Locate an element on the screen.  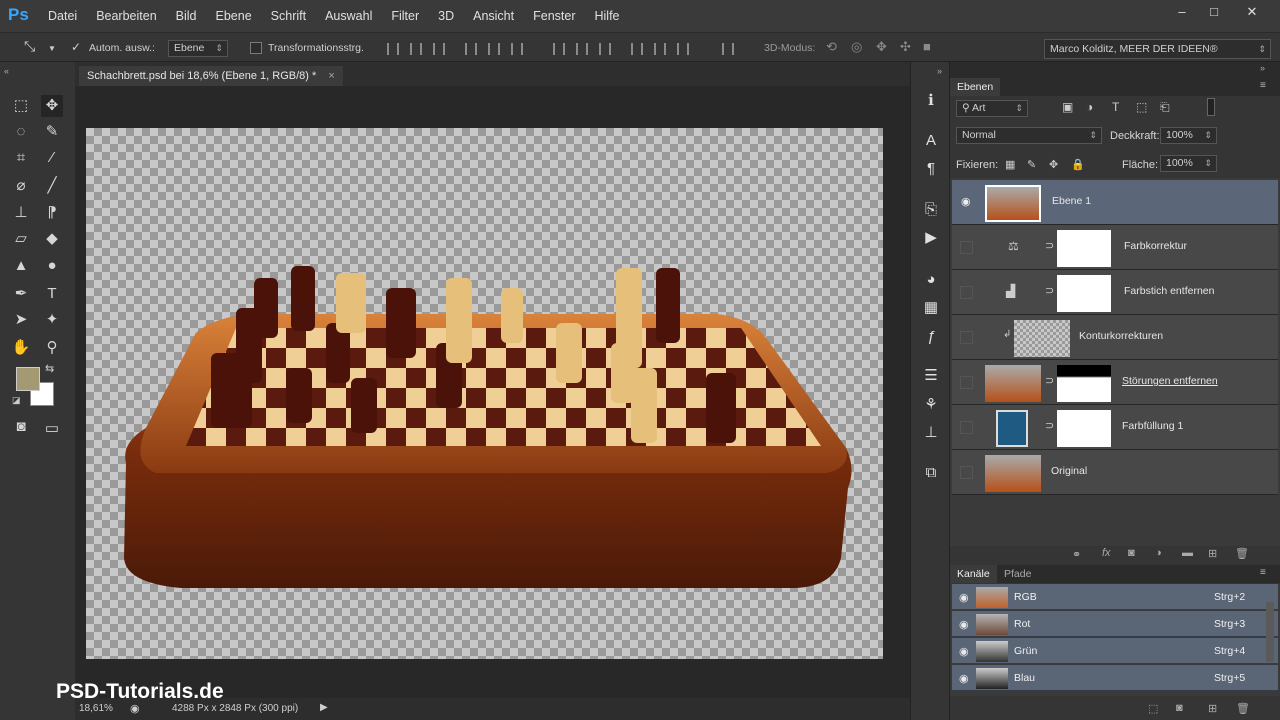
dodge-tool-icon: ● is located at coordinates (52, 266).